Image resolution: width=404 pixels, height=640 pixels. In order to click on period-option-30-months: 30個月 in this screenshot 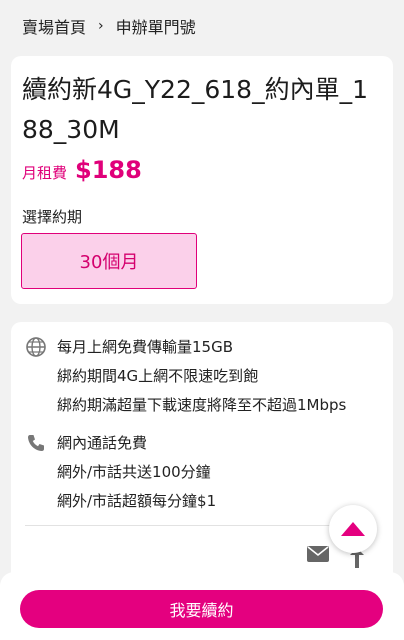, I will do `click(109, 261)`.